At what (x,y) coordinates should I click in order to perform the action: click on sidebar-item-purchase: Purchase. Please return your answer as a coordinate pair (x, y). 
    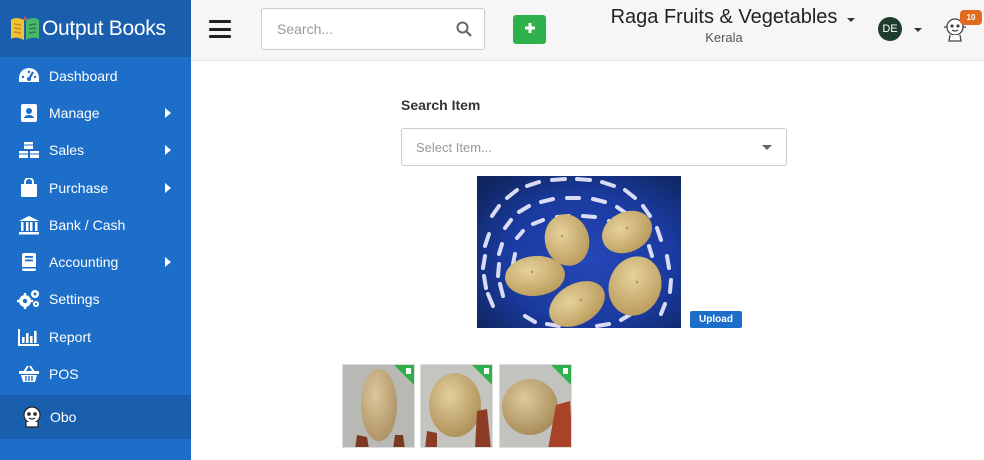
    Looking at the image, I should click on (95, 187).